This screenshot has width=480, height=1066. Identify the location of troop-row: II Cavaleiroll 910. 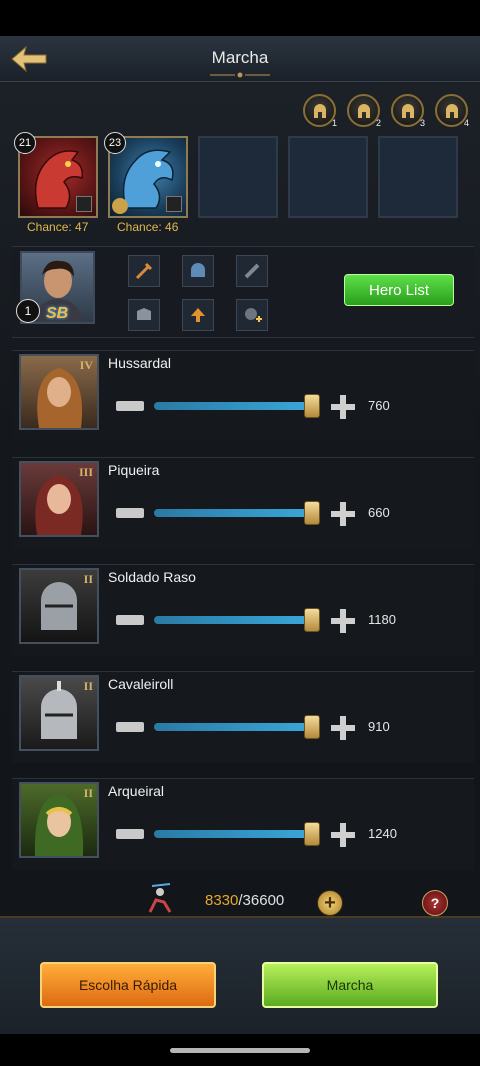
(243, 717).